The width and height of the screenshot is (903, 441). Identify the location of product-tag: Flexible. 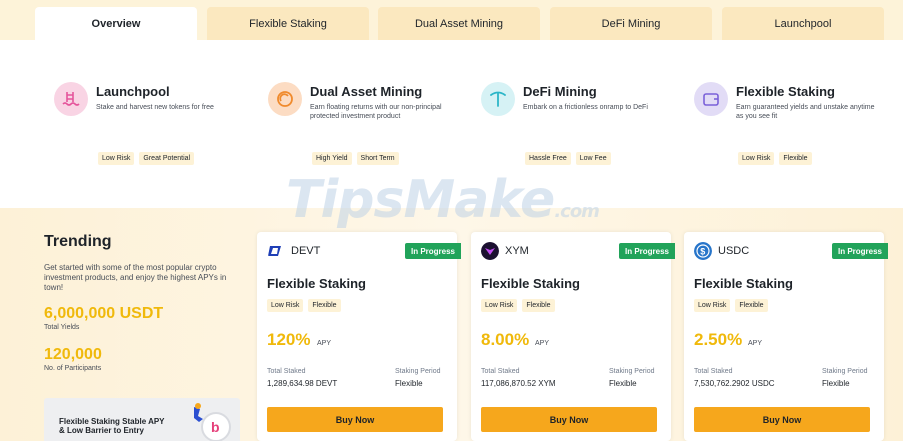
(795, 158).